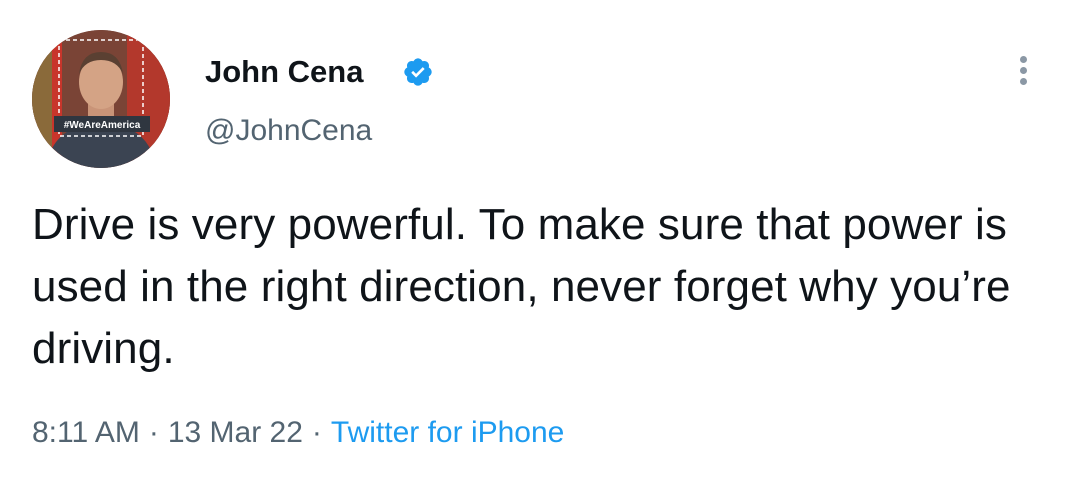 This screenshot has height=477, width=1080. What do you see at coordinates (284, 72) in the screenshot?
I see `author-display-name: John Cena` at bounding box center [284, 72].